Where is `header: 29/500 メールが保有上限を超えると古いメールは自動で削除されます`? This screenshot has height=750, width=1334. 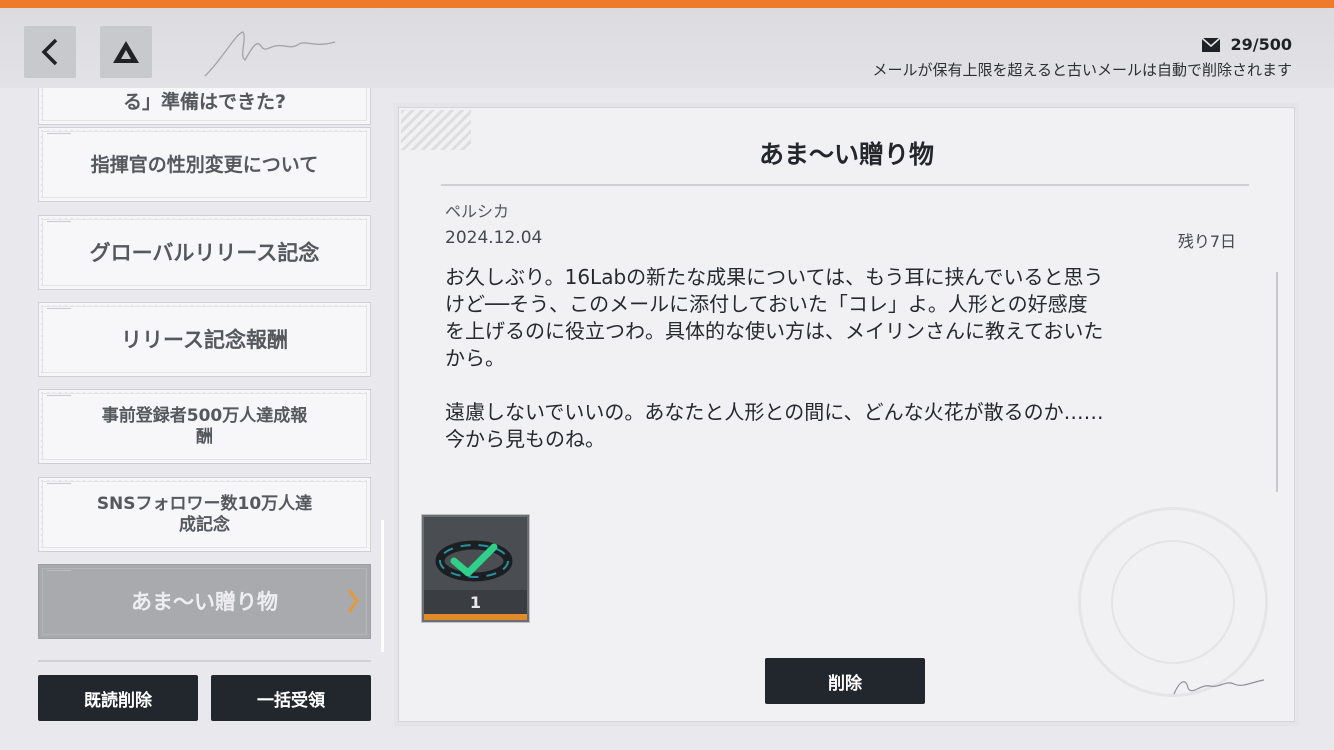
header: 29/500 メールが保有上限を超えると古いメールは自動で削除されます is located at coordinates (667, 48).